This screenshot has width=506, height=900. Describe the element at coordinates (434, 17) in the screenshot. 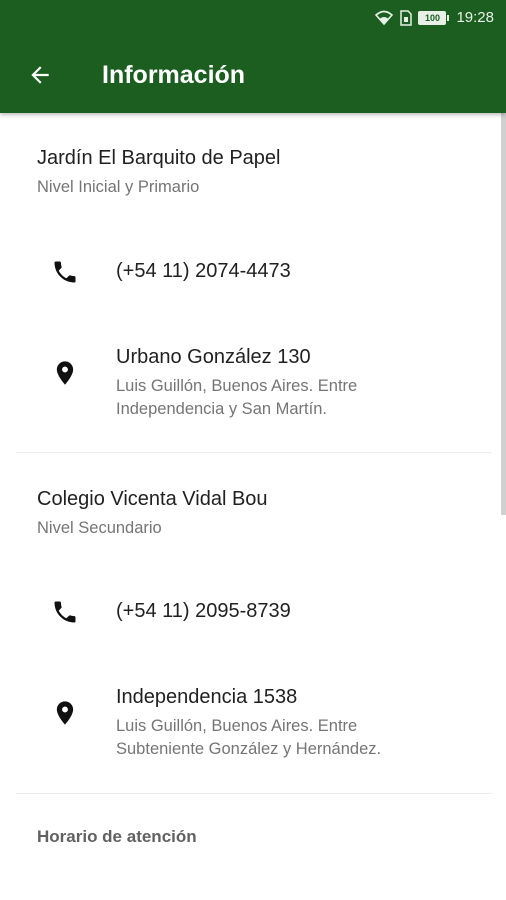

I see `battery-icon: 100` at that location.